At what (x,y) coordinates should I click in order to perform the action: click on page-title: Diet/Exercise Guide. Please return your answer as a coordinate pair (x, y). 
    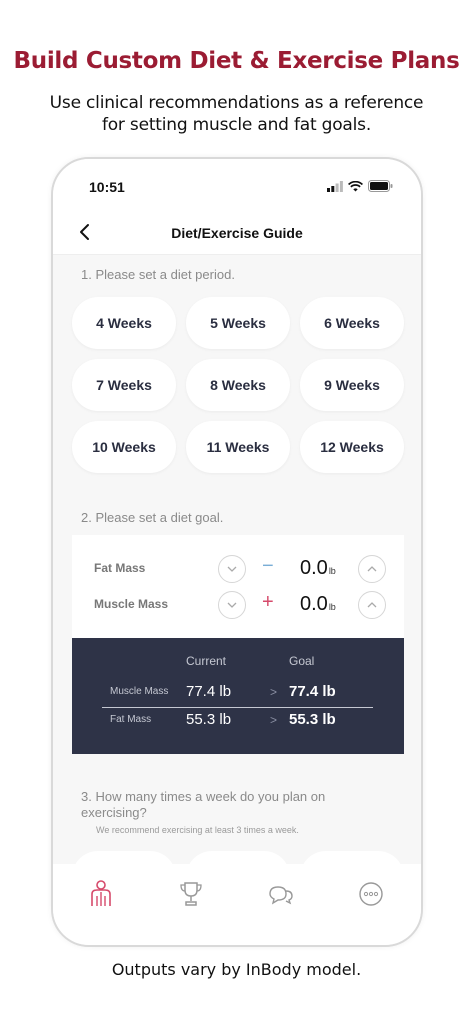
    Looking at the image, I should click on (237, 233).